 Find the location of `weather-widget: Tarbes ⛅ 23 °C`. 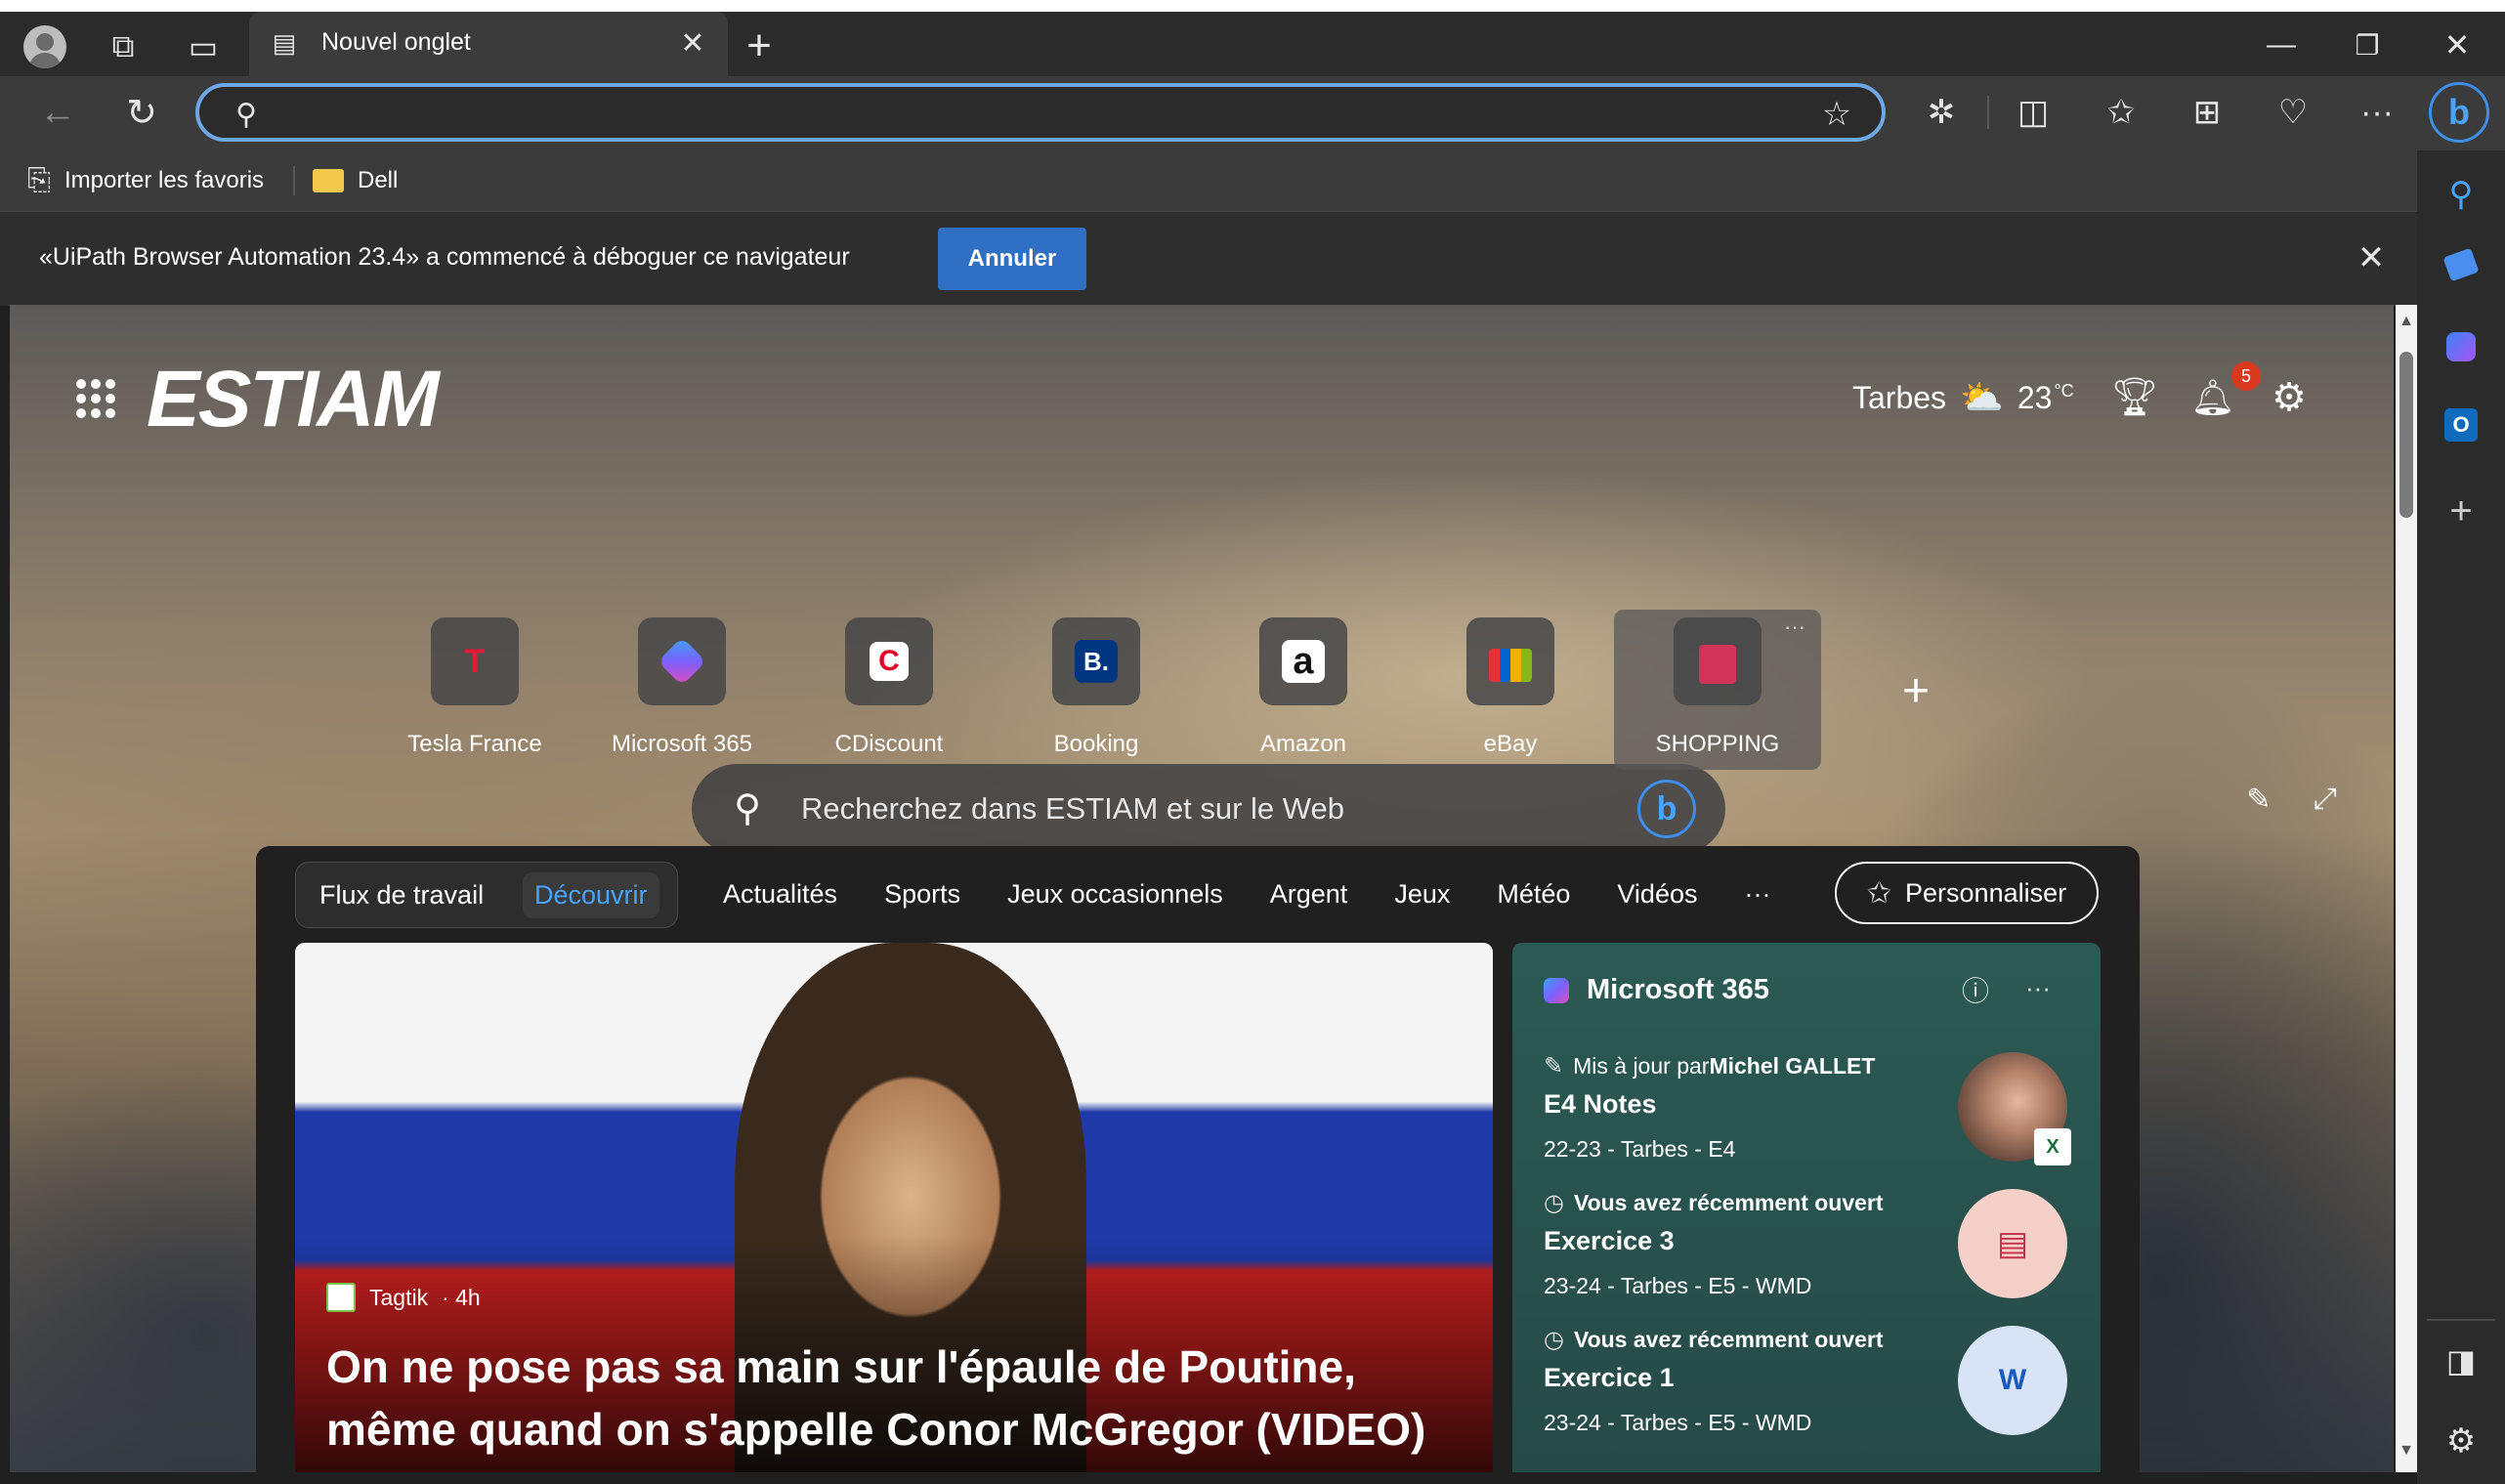

weather-widget: Tarbes ⛅ 23 °C is located at coordinates (1963, 397).